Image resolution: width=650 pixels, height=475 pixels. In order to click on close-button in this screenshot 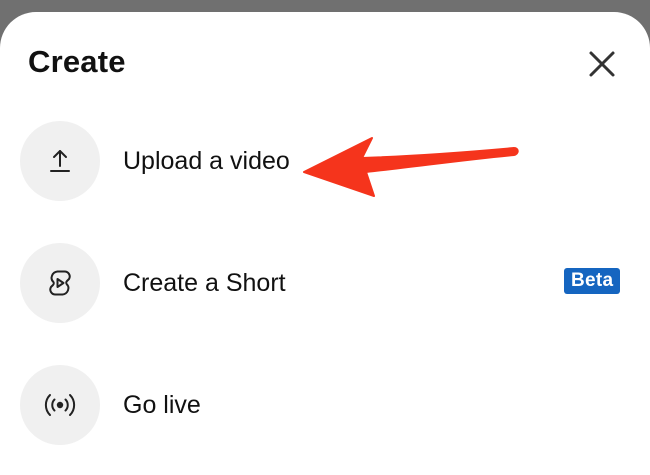, I will do `click(602, 64)`.